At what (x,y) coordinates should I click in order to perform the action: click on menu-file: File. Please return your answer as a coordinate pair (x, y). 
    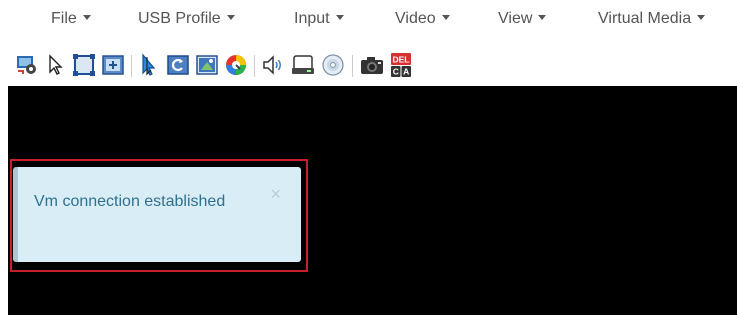
    Looking at the image, I should click on (71, 19).